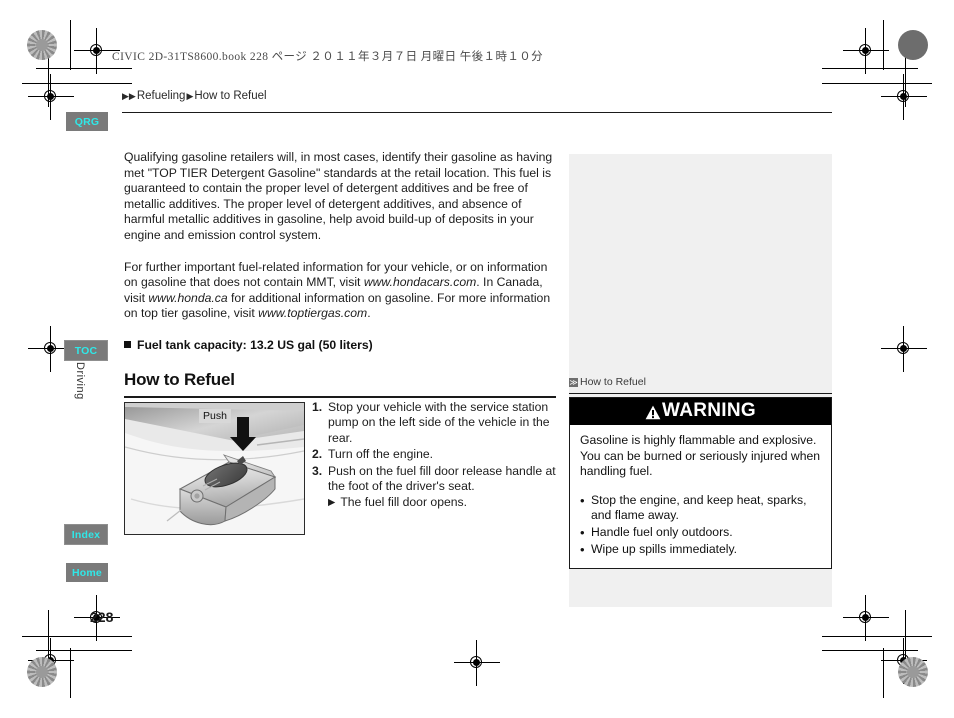 This screenshot has height=718, width=954. Describe the element at coordinates (179, 379) in the screenshot. I see `page-title: How to Refuel` at that location.